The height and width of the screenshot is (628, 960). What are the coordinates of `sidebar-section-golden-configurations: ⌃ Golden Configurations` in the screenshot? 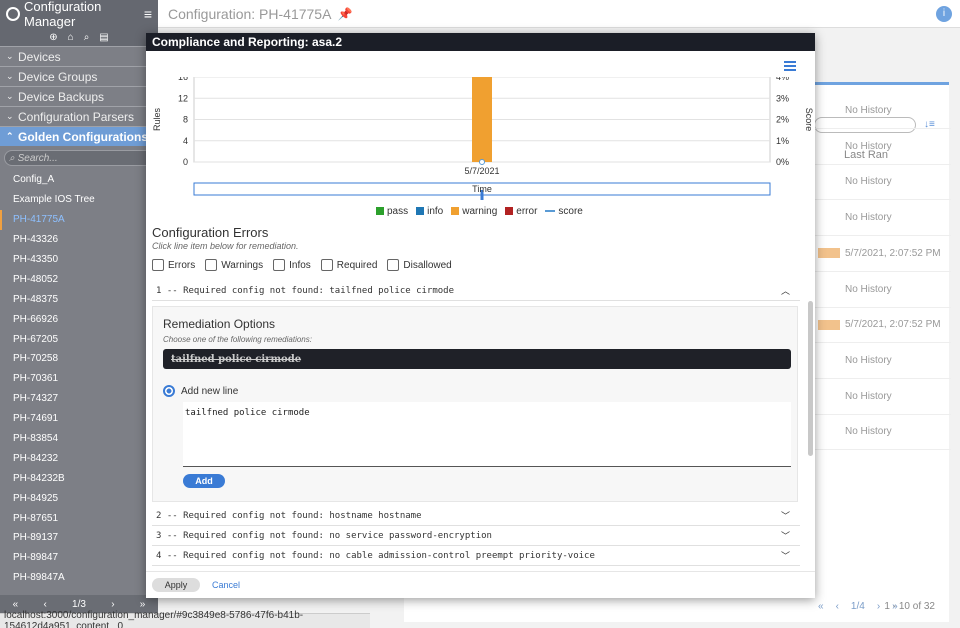 It's located at (79, 136).